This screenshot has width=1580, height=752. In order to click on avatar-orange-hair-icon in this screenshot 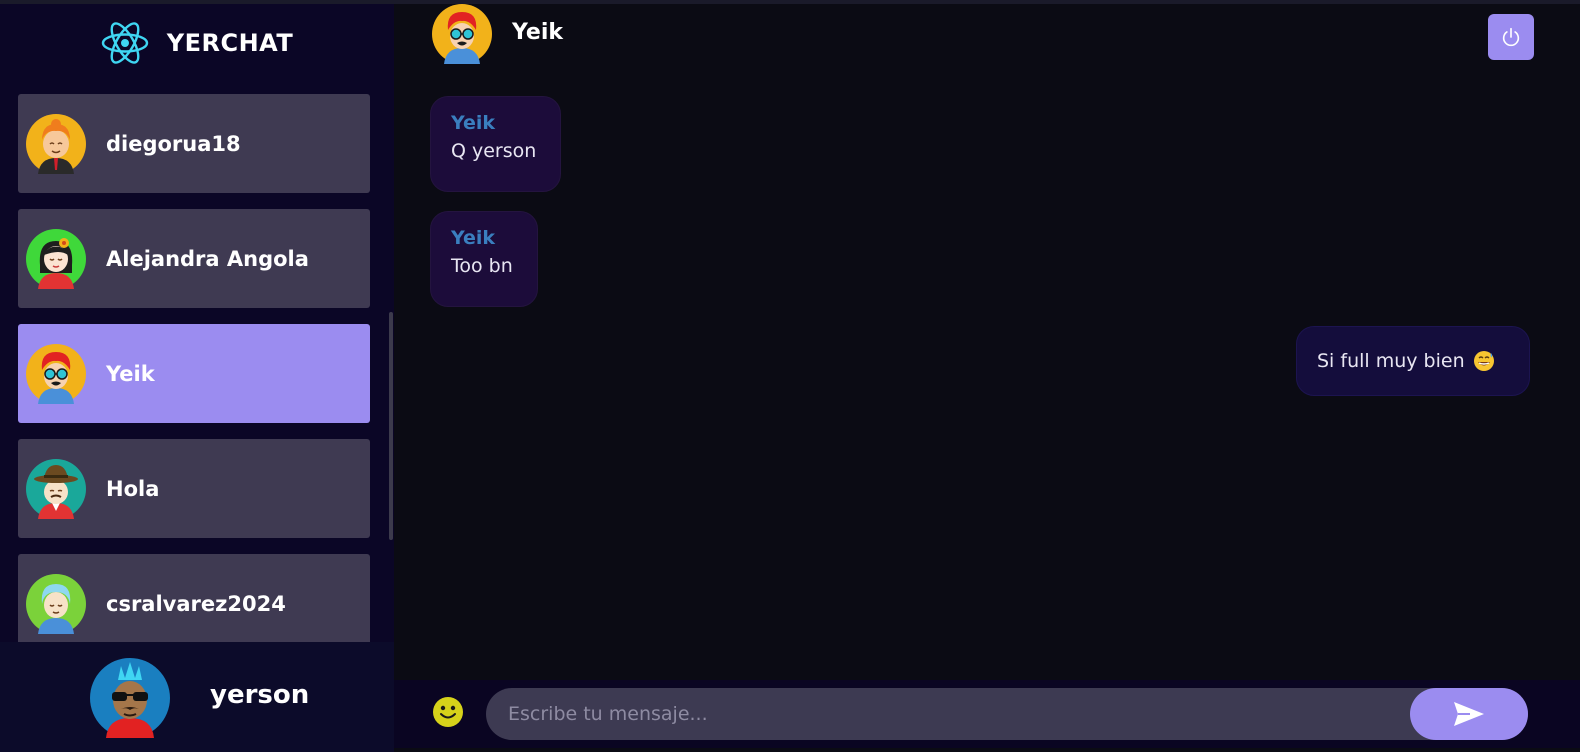, I will do `click(56, 143)`.